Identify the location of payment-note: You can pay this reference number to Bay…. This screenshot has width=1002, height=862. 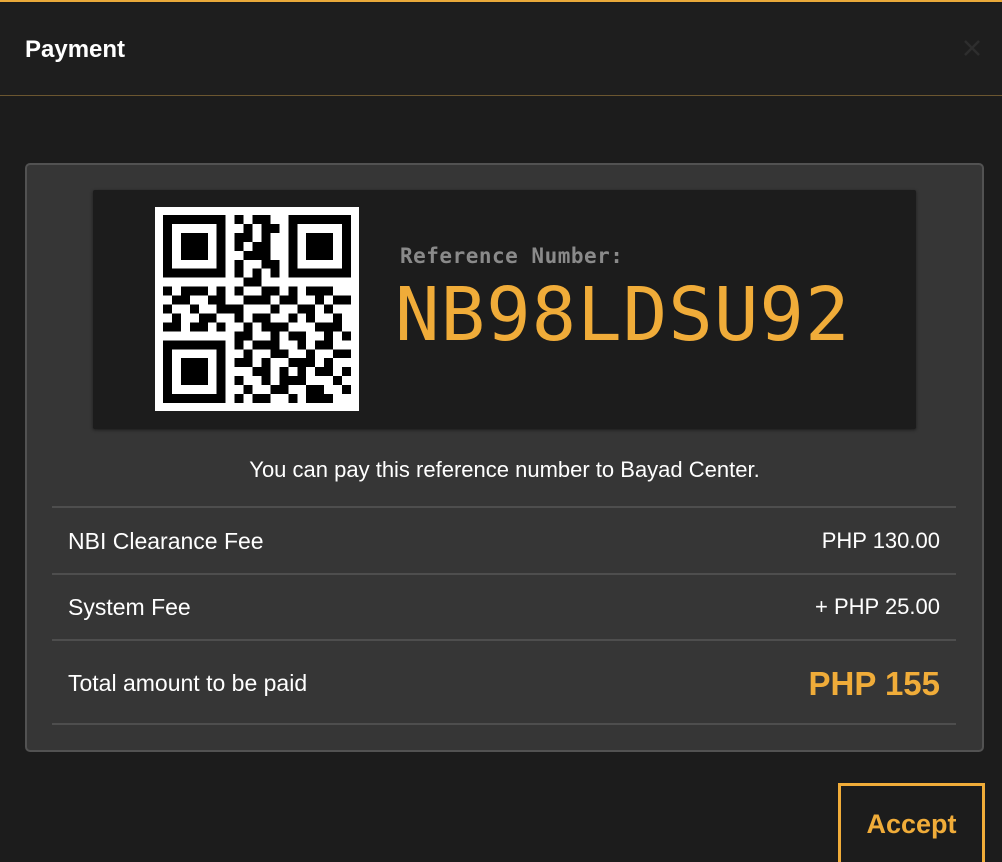
(504, 469).